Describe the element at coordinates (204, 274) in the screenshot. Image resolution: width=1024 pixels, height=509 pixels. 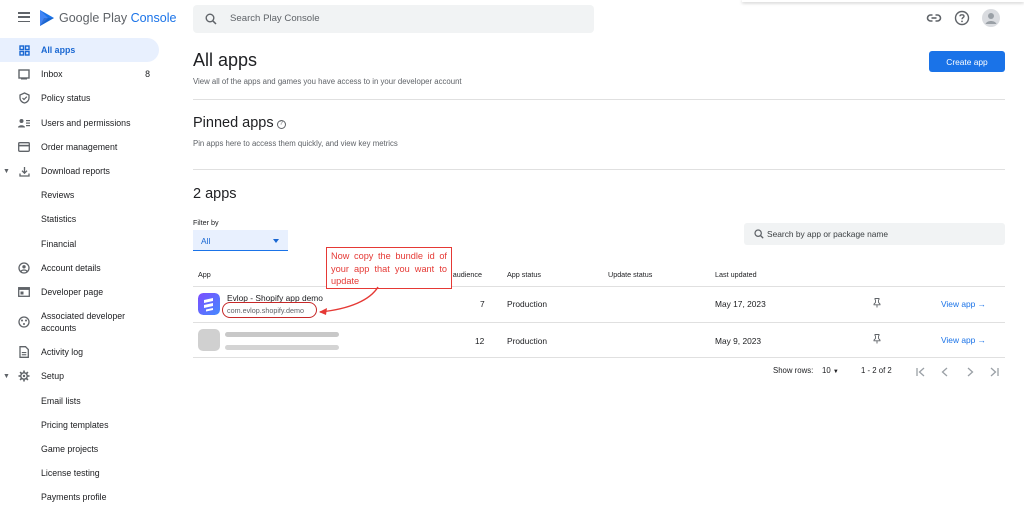
I see `column-header-app: App` at that location.